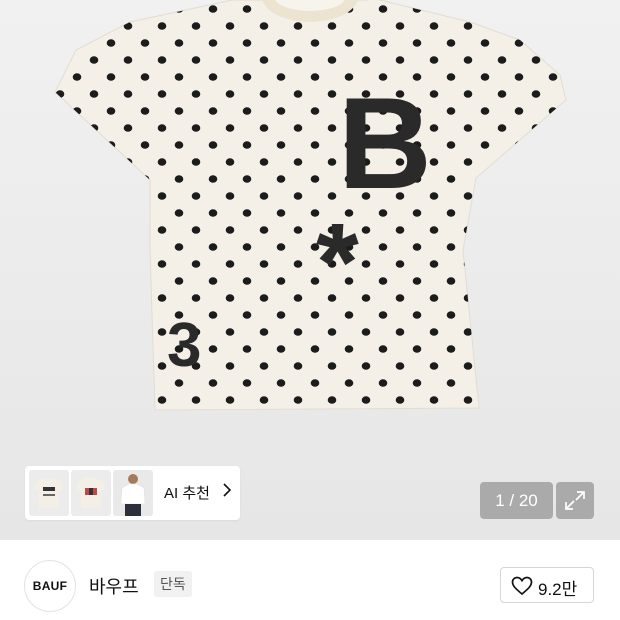 This screenshot has width=620, height=620. Describe the element at coordinates (227, 490) in the screenshot. I see `chevron-right-icon` at that location.